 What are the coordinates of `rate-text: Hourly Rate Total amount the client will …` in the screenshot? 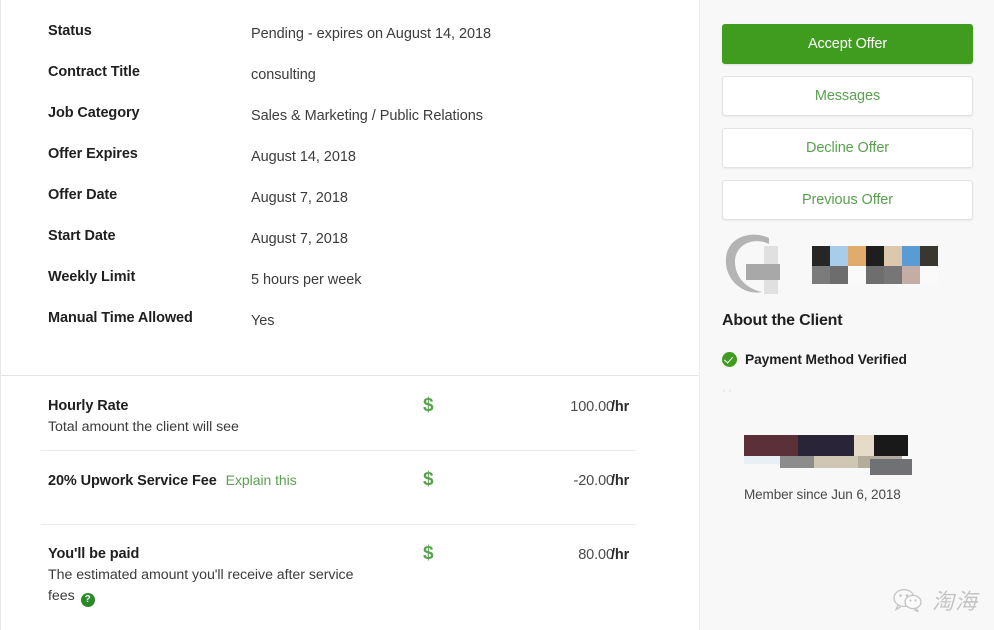 It's located at (215, 418).